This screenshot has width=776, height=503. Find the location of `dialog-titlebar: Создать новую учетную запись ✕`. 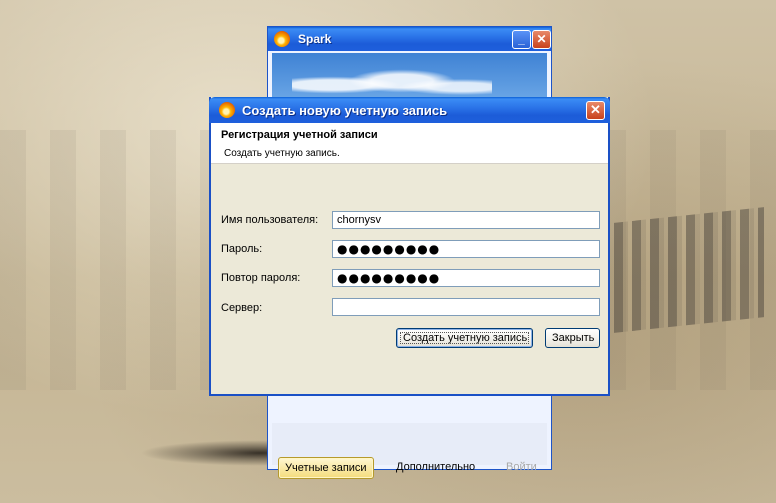

dialog-titlebar: Создать новую учетную запись ✕ is located at coordinates (409, 110).